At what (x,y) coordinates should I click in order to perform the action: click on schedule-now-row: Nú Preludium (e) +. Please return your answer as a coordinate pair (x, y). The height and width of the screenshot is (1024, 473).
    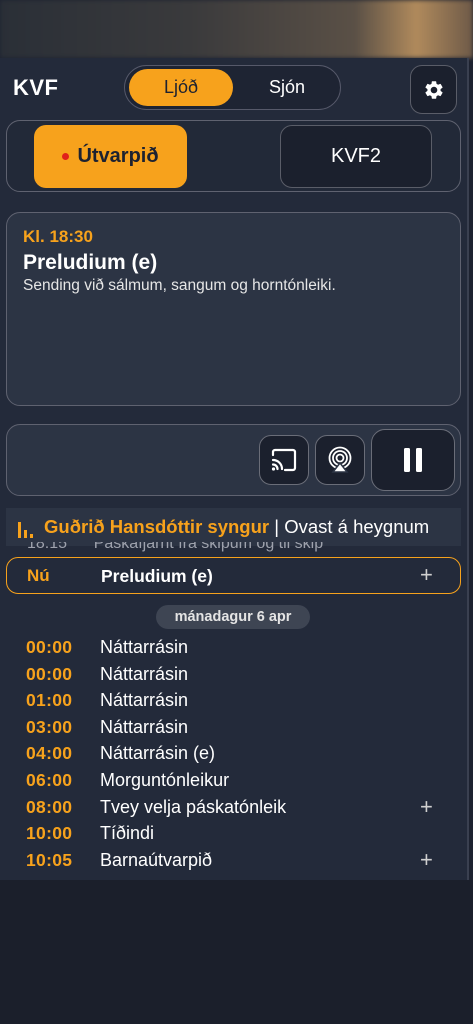
    Looking at the image, I should click on (233, 575).